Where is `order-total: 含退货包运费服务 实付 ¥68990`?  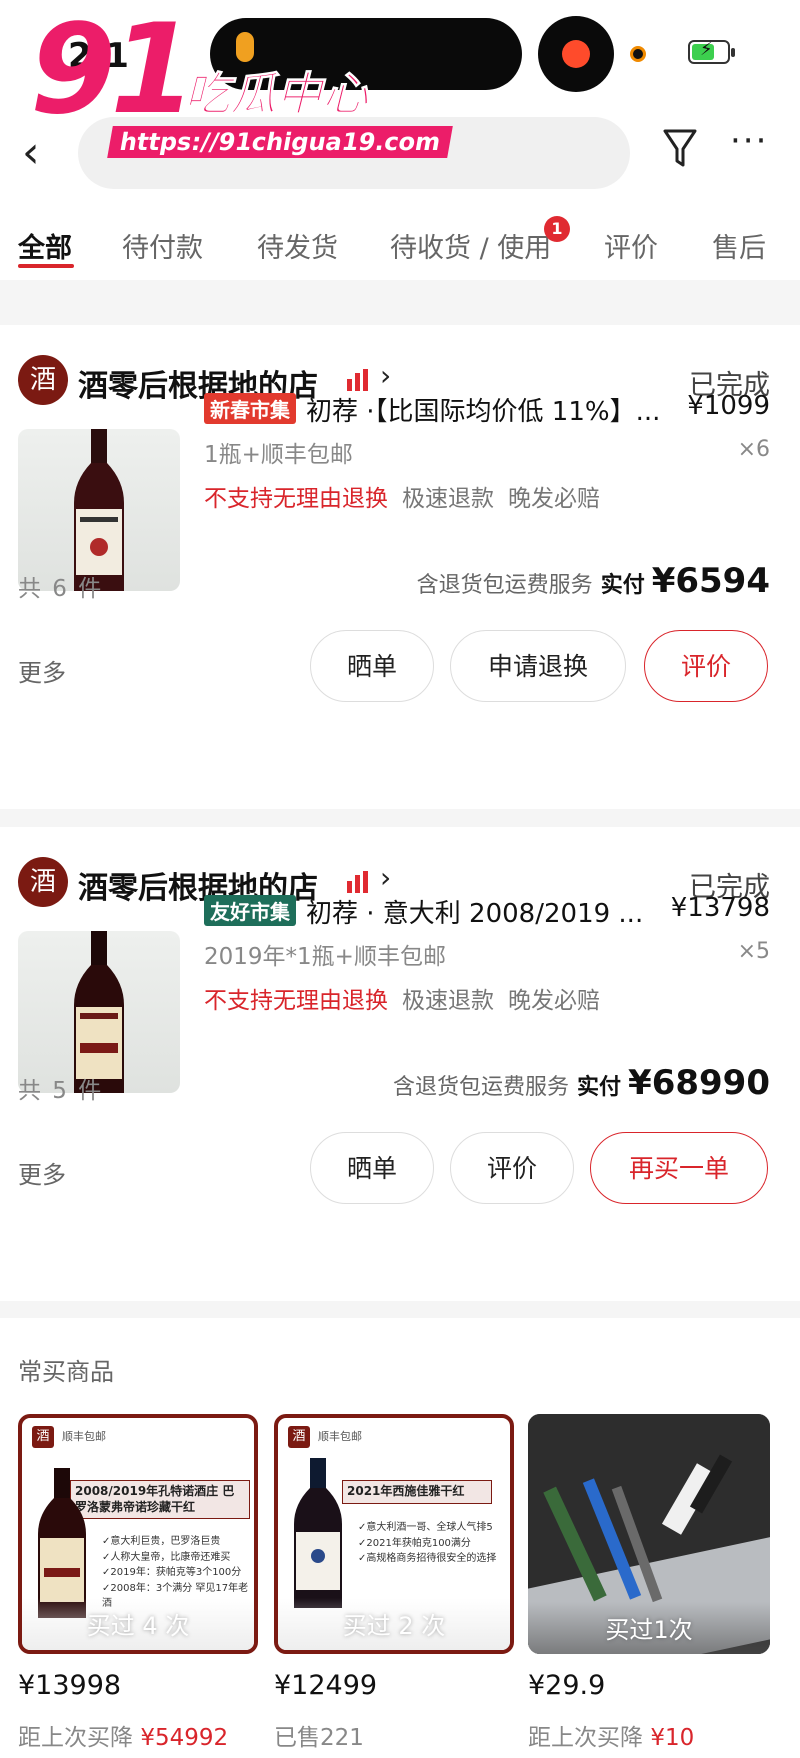 order-total: 含退货包运费服务 实付 ¥68990 is located at coordinates (581, 1083).